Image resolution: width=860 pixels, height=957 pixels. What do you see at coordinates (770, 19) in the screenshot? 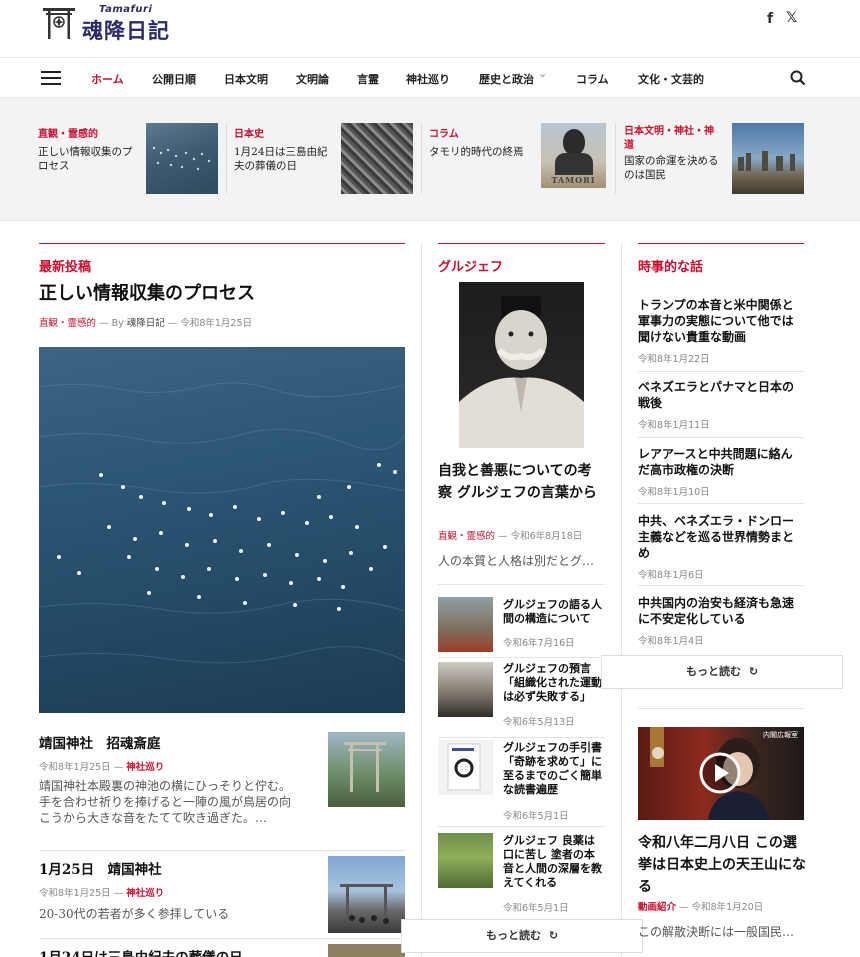
I see `facebook-icon: f` at bounding box center [770, 19].